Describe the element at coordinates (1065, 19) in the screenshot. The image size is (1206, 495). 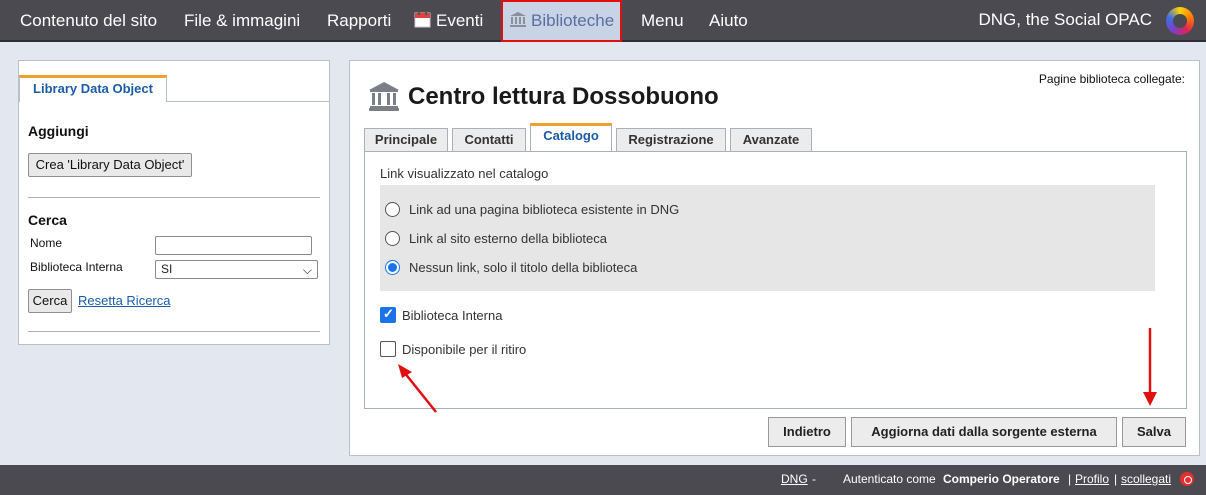
I see `brand-name: DNG, the Social OPAC` at that location.